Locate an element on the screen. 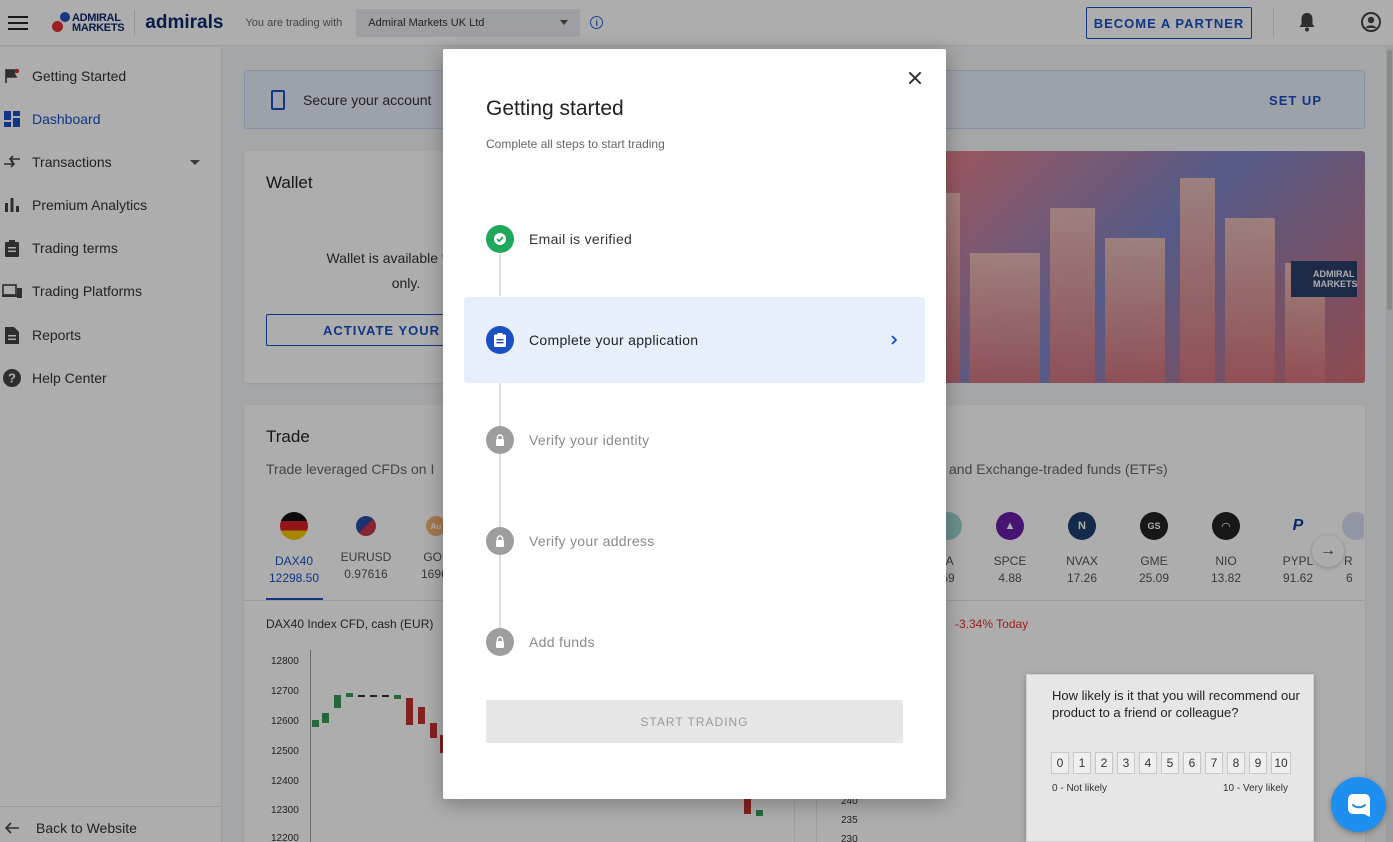 This screenshot has width=1393, height=842. step-label: Email is verified is located at coordinates (581, 239).